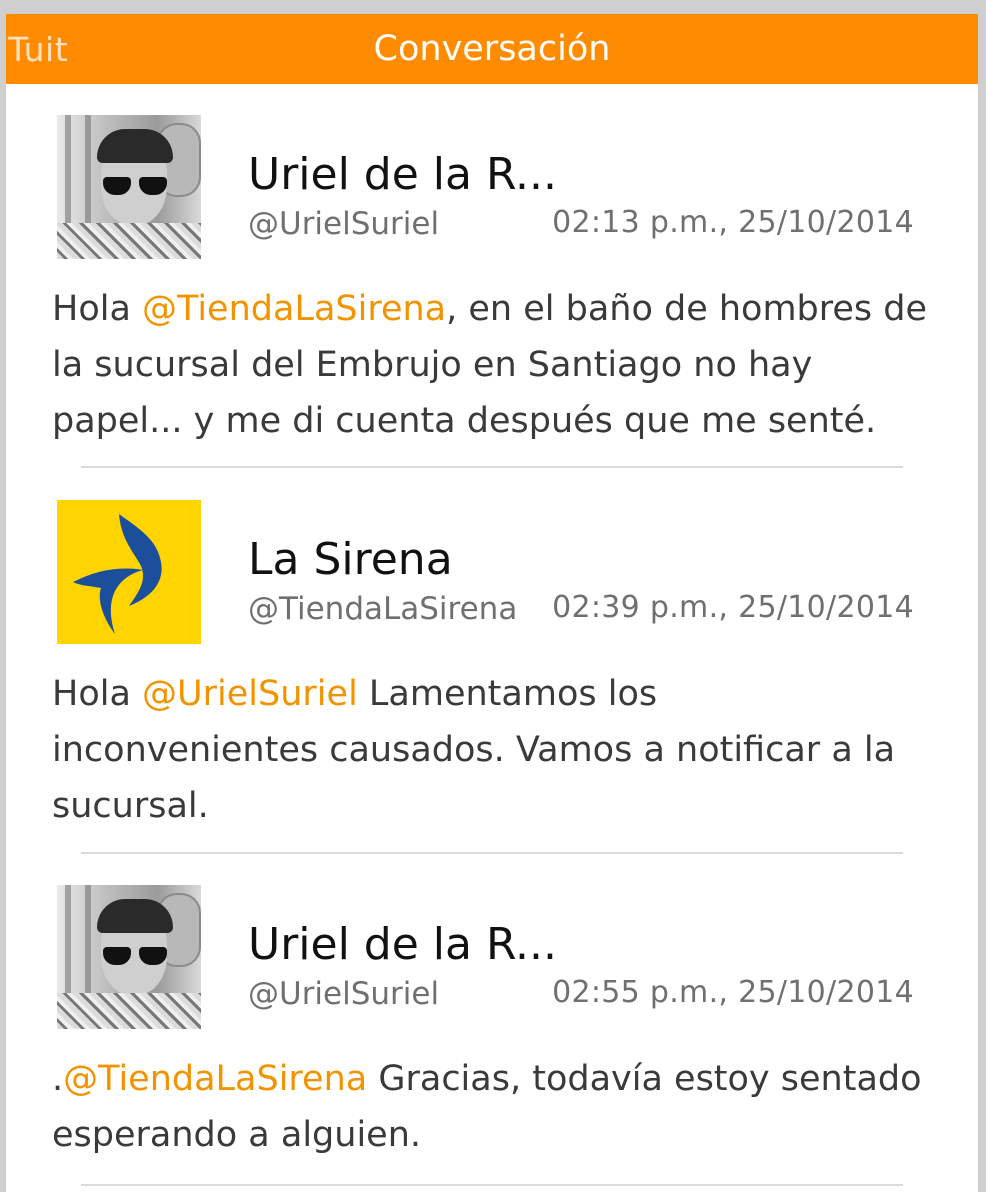 This screenshot has height=1192, width=986. I want to click on author-name: La Sirena, so click(350, 559).